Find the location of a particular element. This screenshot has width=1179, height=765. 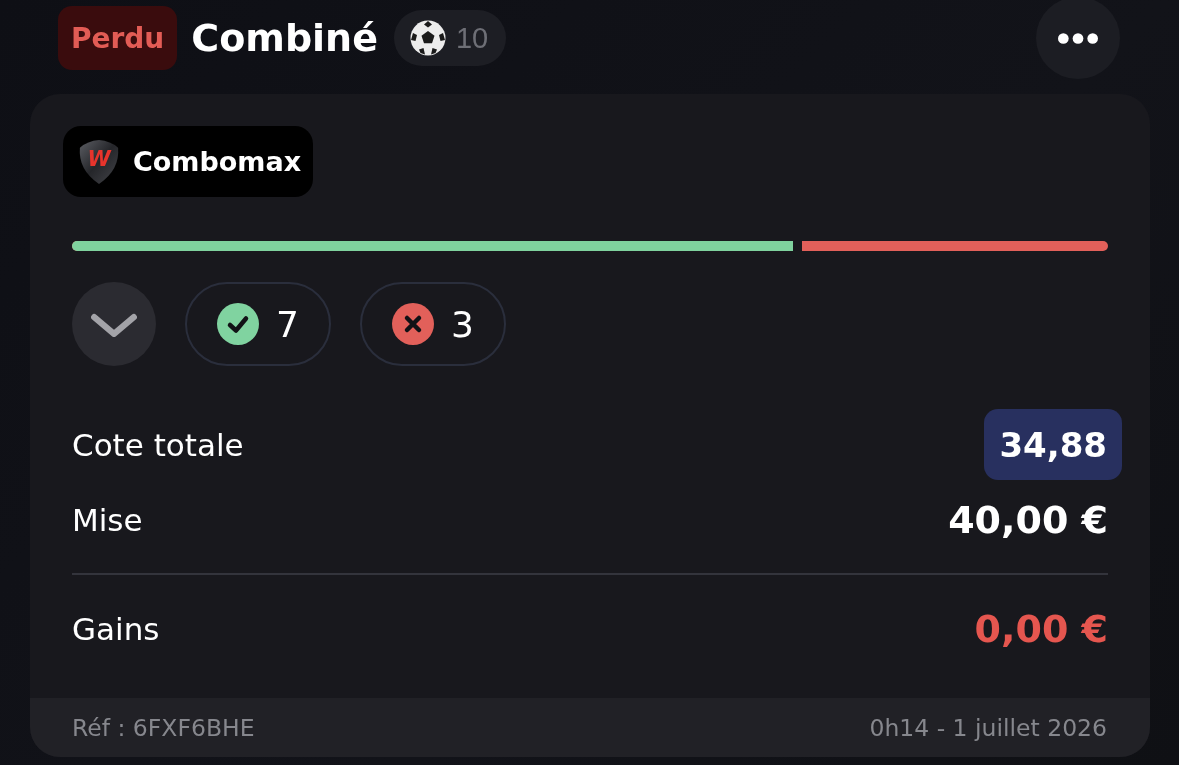

reference-text: Réf : 6FXF6BHE is located at coordinates (163, 727).